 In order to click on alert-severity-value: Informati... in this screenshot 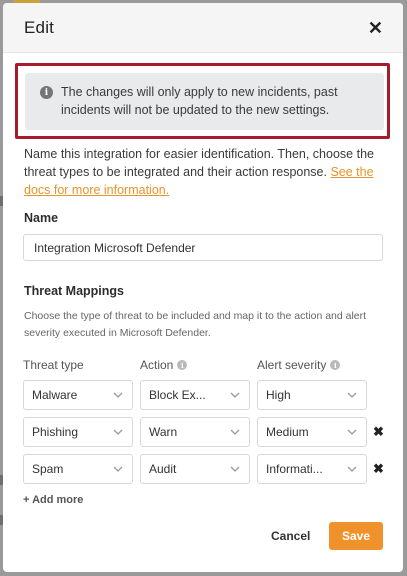, I will do `click(294, 469)`.